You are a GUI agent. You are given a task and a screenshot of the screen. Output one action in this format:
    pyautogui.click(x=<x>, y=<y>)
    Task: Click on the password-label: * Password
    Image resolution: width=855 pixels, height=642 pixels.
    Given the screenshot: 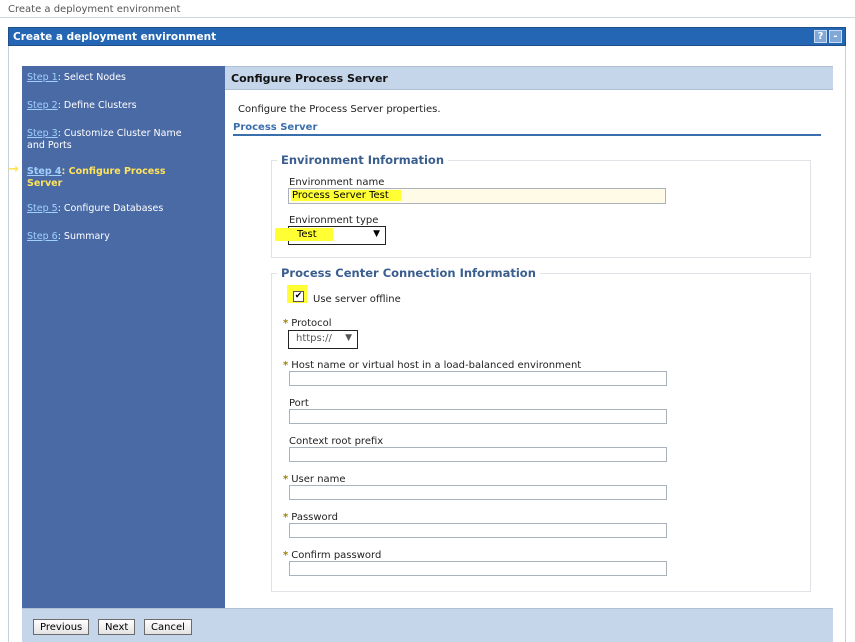 What is the action you would take?
    pyautogui.click(x=310, y=517)
    